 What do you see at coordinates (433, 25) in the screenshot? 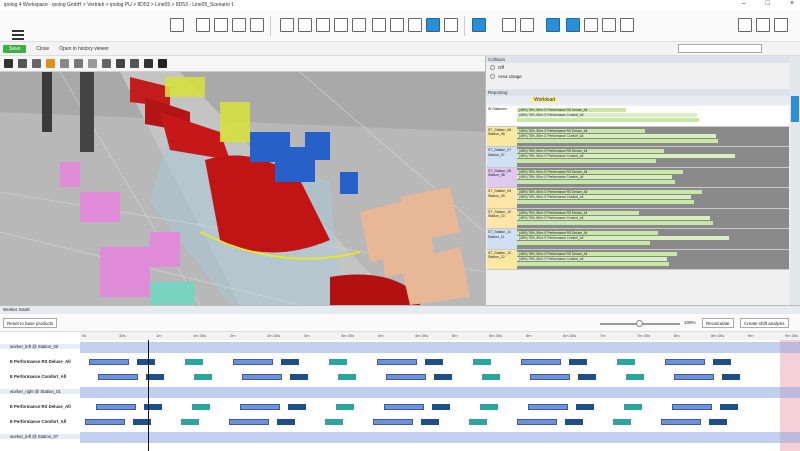
I see `layer-icon` at bounding box center [433, 25].